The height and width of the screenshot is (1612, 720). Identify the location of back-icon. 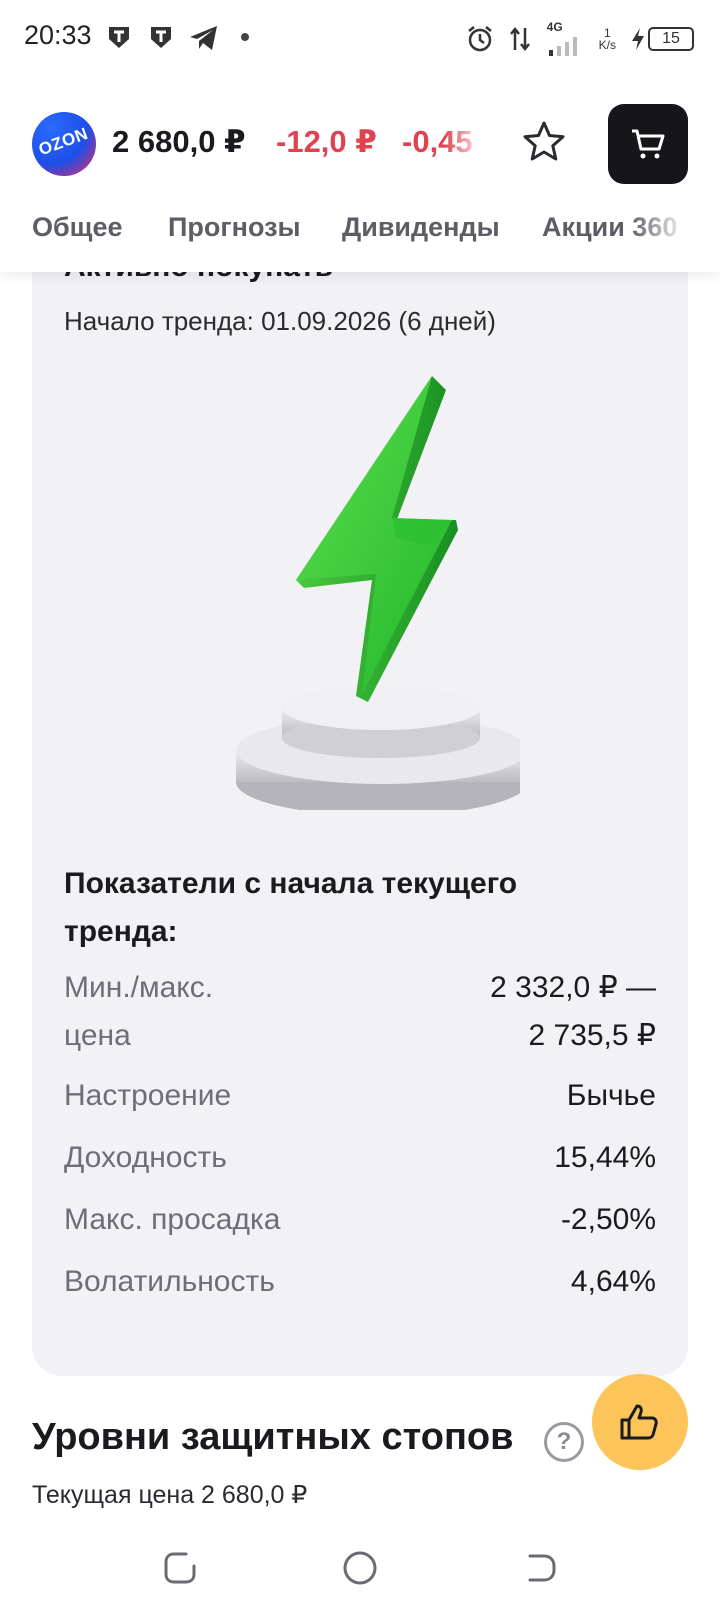
(540, 1568).